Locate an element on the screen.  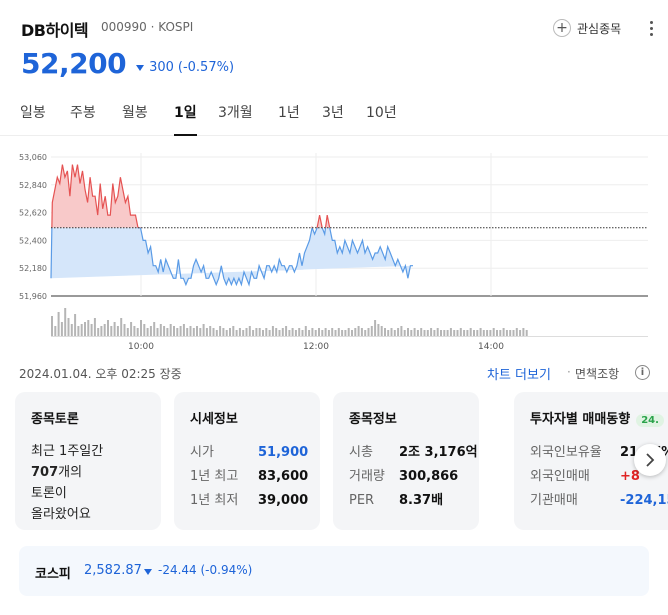
row-value: 39,000 is located at coordinates (283, 500).